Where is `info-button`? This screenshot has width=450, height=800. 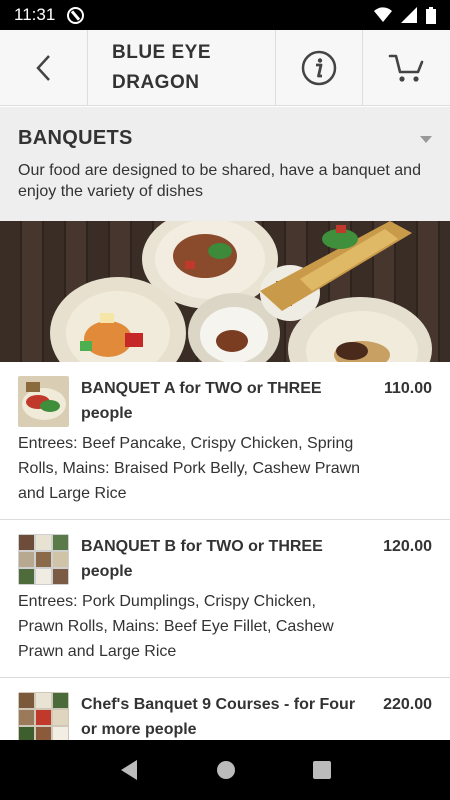 info-button is located at coordinates (319, 67).